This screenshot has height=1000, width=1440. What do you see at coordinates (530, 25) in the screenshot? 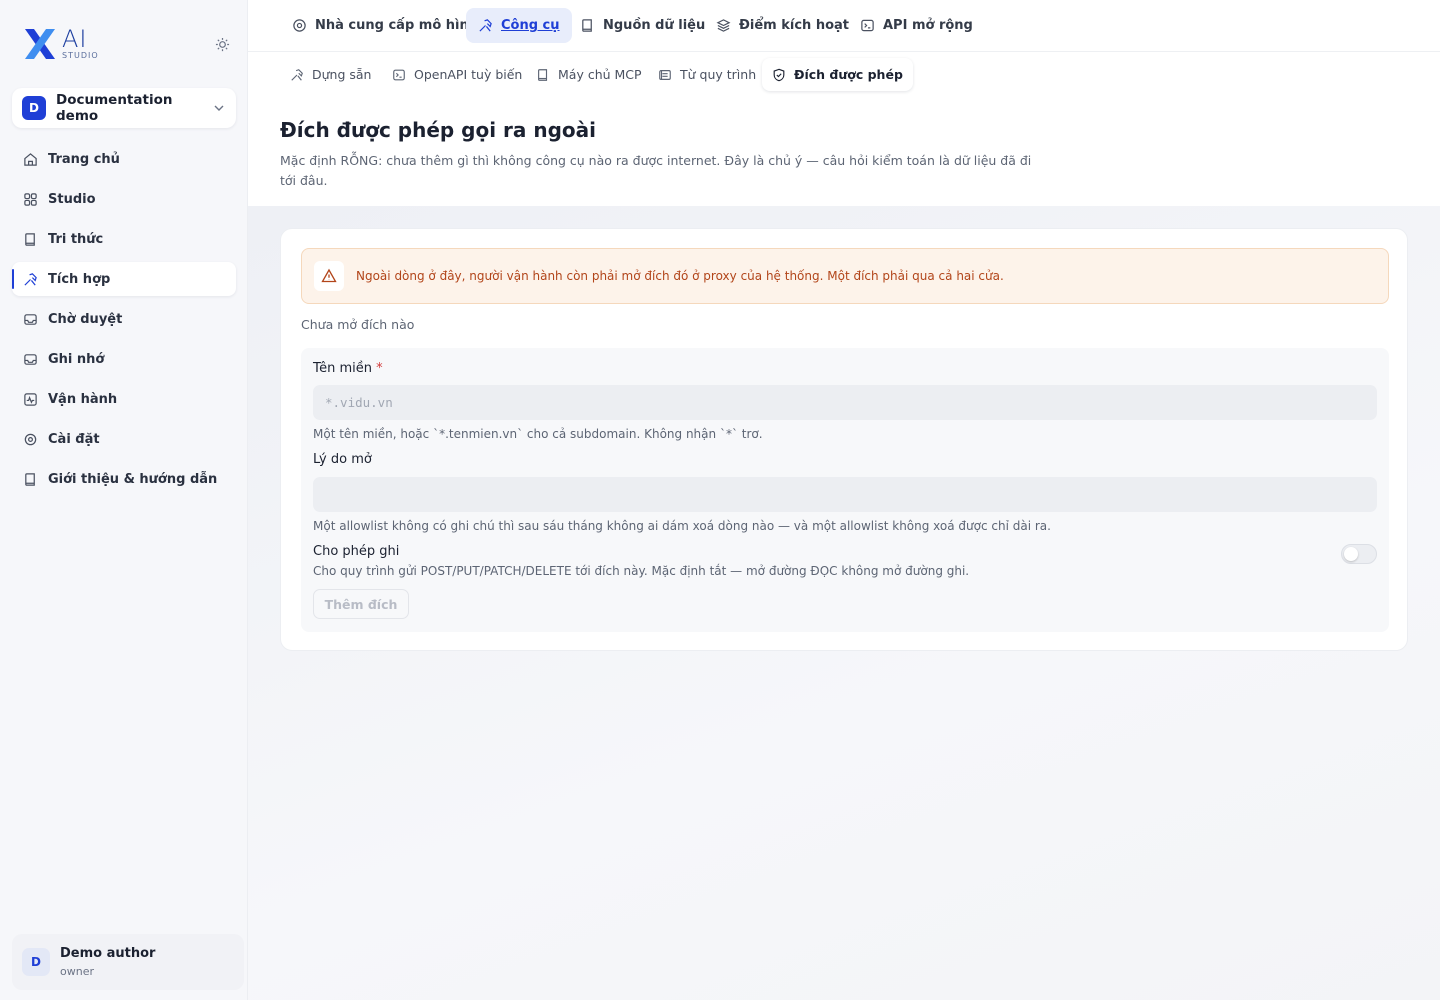
I see `tab-label: Công cụ` at bounding box center [530, 25].